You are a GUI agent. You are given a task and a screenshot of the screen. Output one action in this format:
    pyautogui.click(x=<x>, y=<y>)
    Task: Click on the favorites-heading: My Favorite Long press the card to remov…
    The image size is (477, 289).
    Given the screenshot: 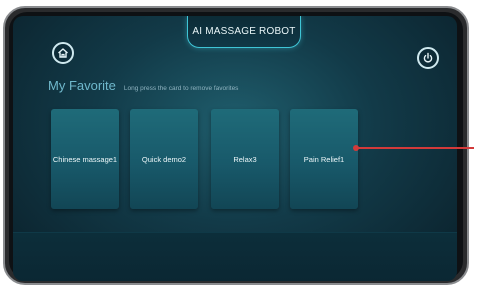 What is the action you would take?
    pyautogui.click(x=143, y=85)
    